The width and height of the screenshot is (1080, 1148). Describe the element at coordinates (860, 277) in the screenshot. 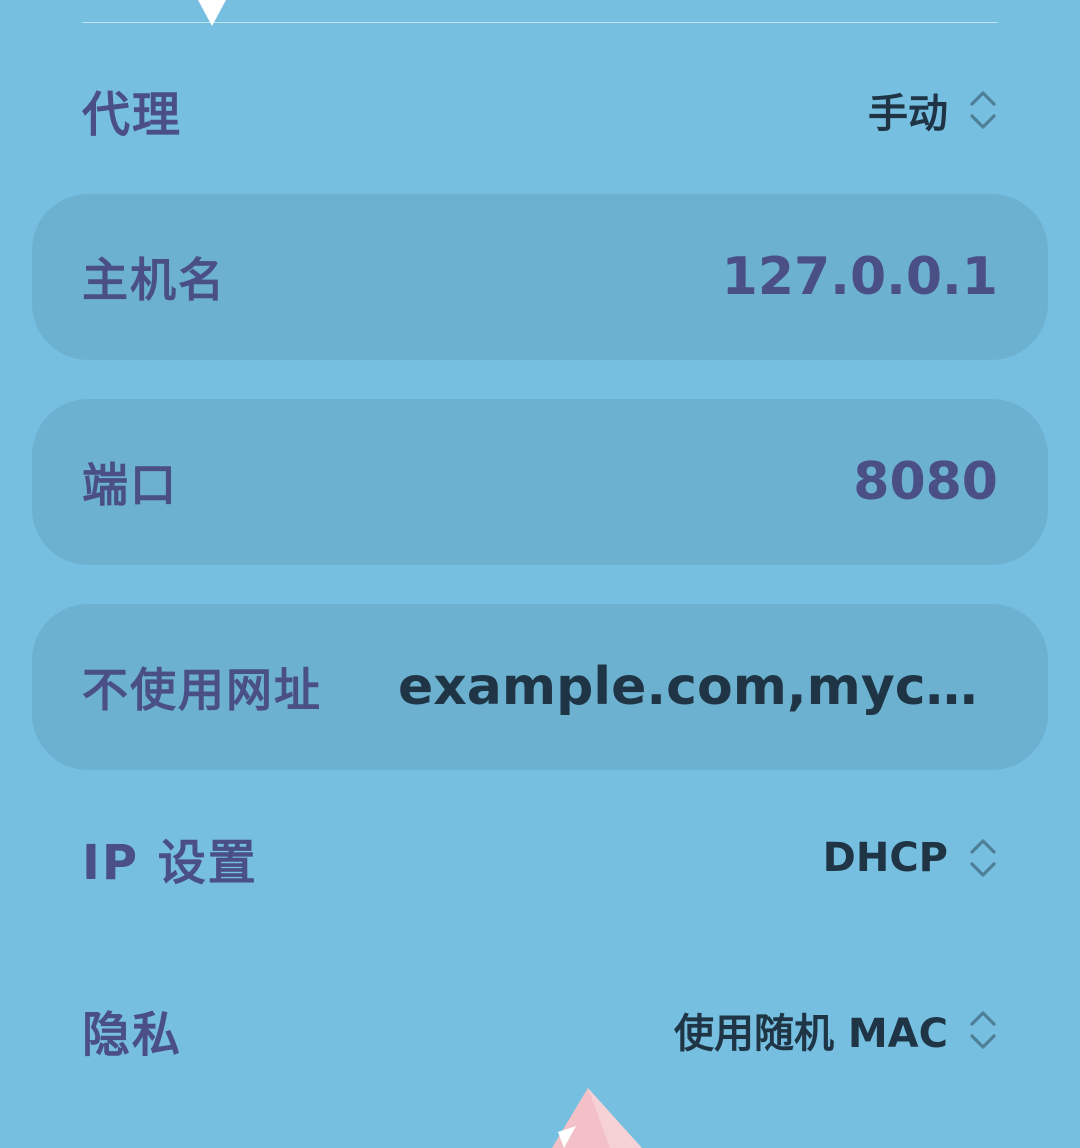

I see `hostname-value: 127.0.0.1` at that location.